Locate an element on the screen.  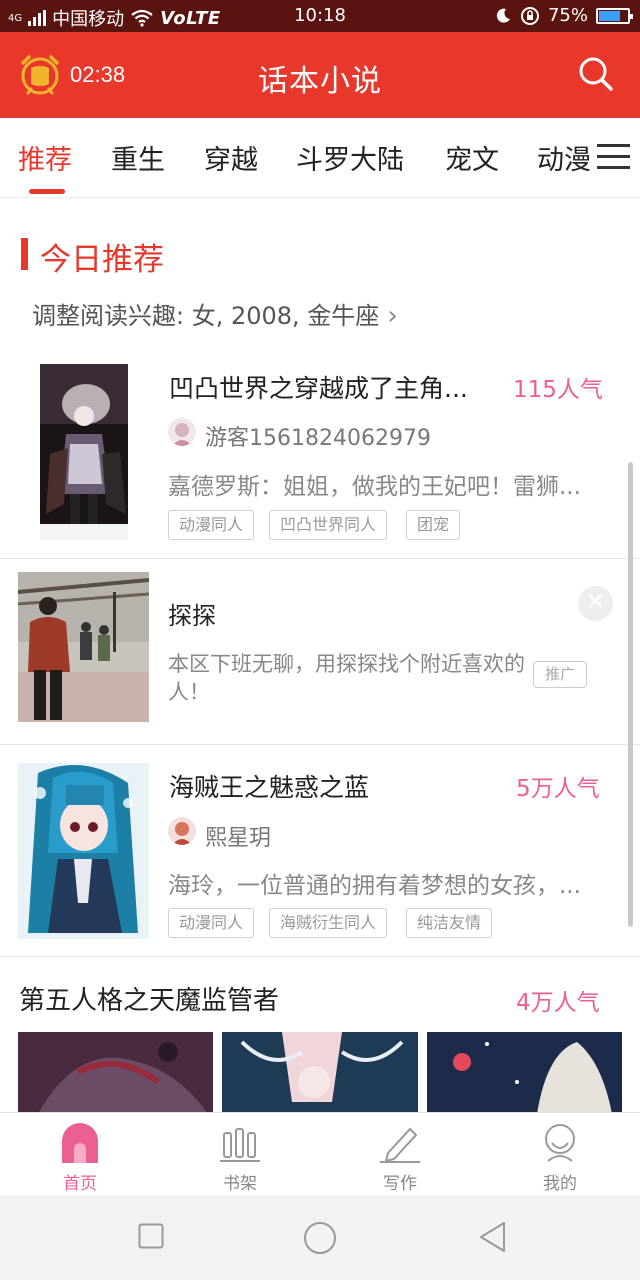
close-icon: ✕ is located at coordinates (595, 603).